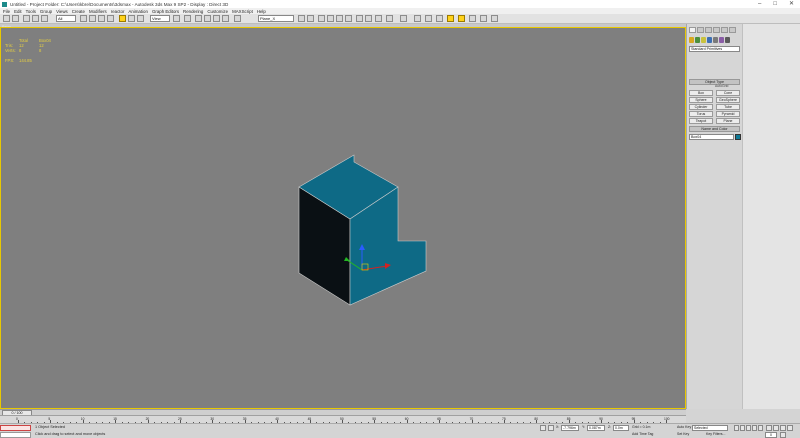 Image resolution: width=800 pixels, height=438 pixels. Describe the element at coordinates (18, 11) in the screenshot. I see `menu-edit: Edit` at that location.